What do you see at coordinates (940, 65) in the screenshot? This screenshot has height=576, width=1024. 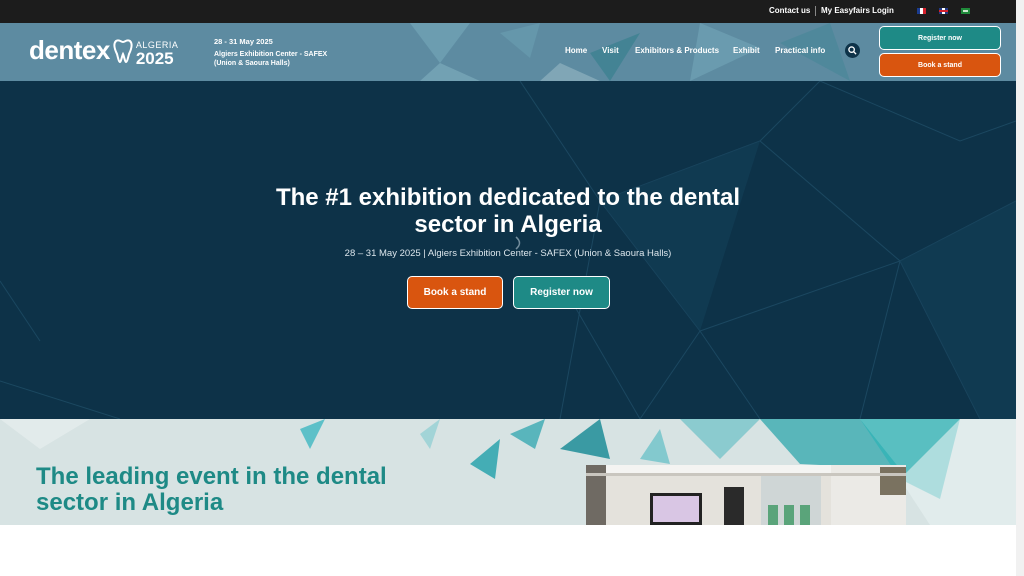 I see `header-book-stand-button: Book a stand` at bounding box center [940, 65].